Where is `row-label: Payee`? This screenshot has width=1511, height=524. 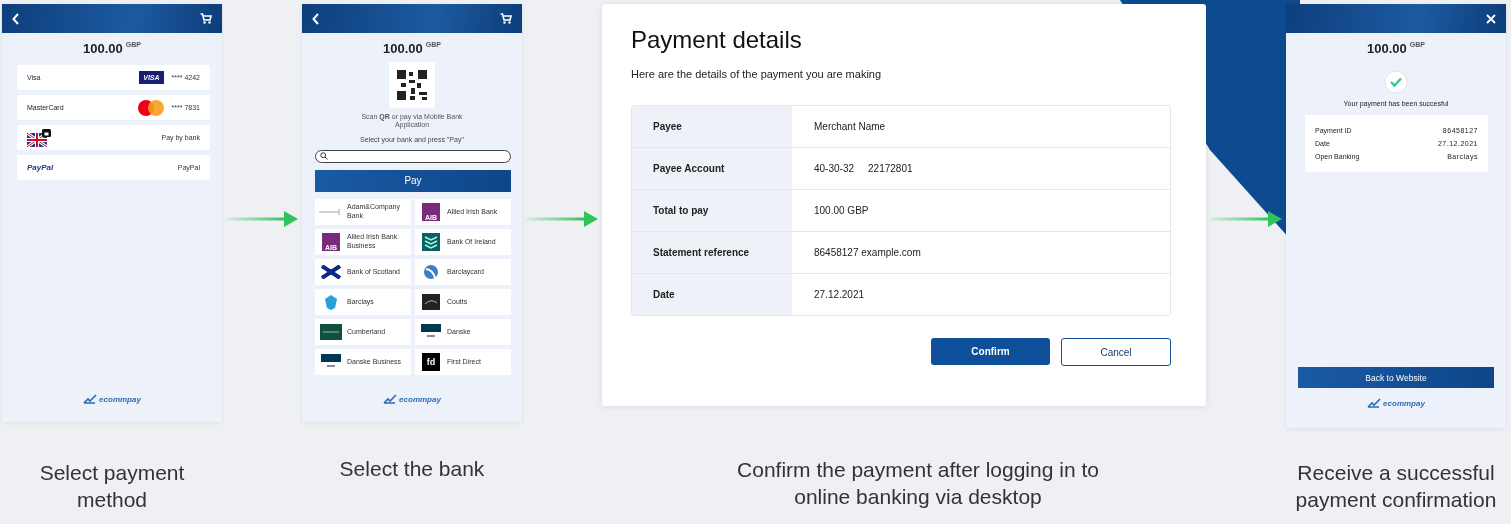
row-label: Payee is located at coordinates (712, 126).